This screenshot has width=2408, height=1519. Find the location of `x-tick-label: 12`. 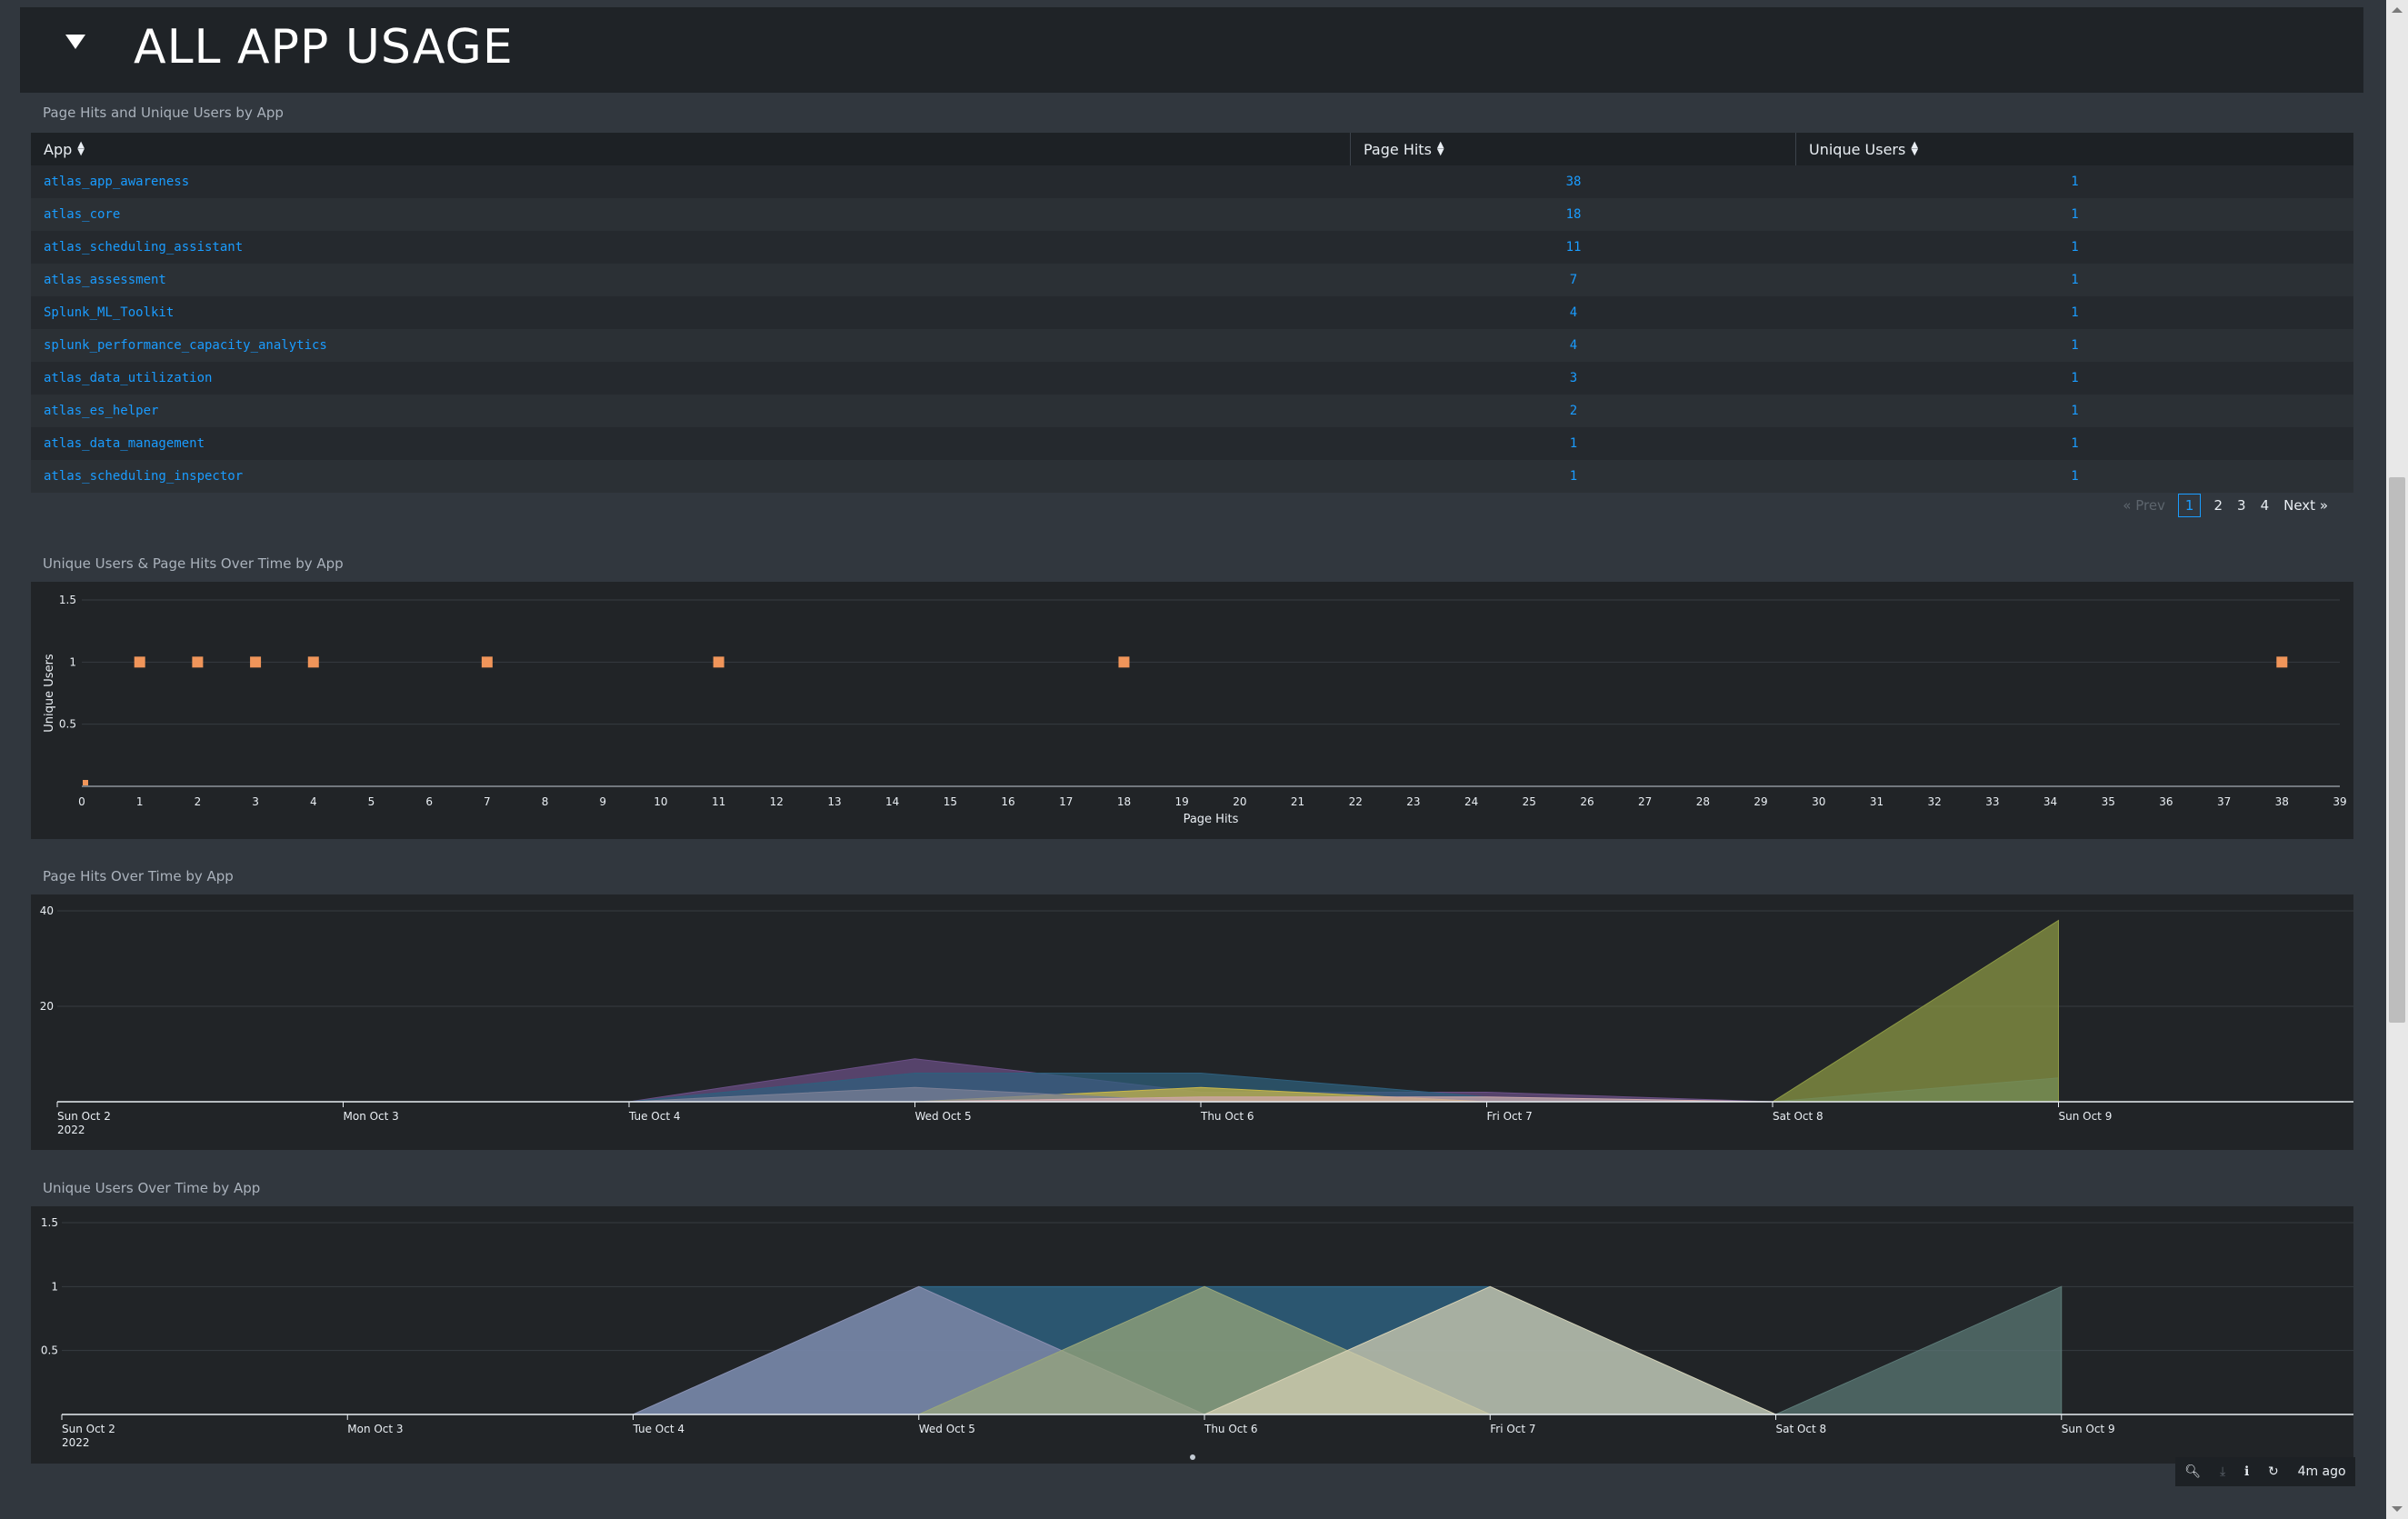

x-tick-label: 12 is located at coordinates (777, 801).